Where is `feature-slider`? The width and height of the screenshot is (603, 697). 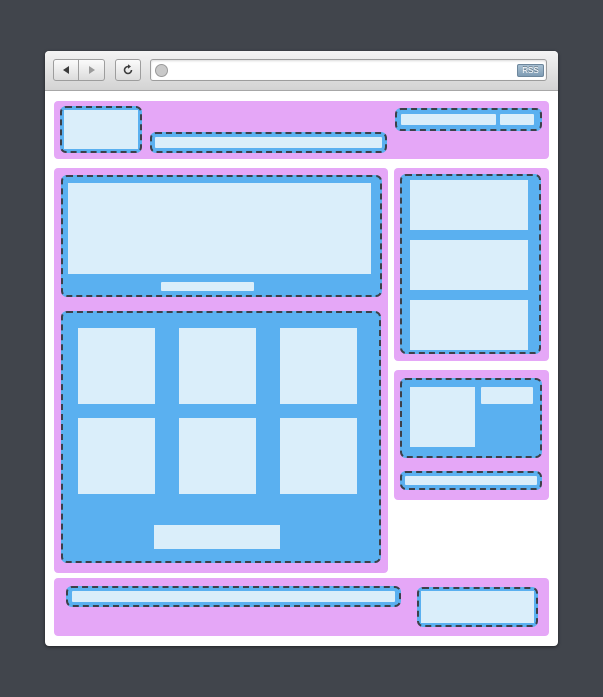 feature-slider is located at coordinates (221, 236).